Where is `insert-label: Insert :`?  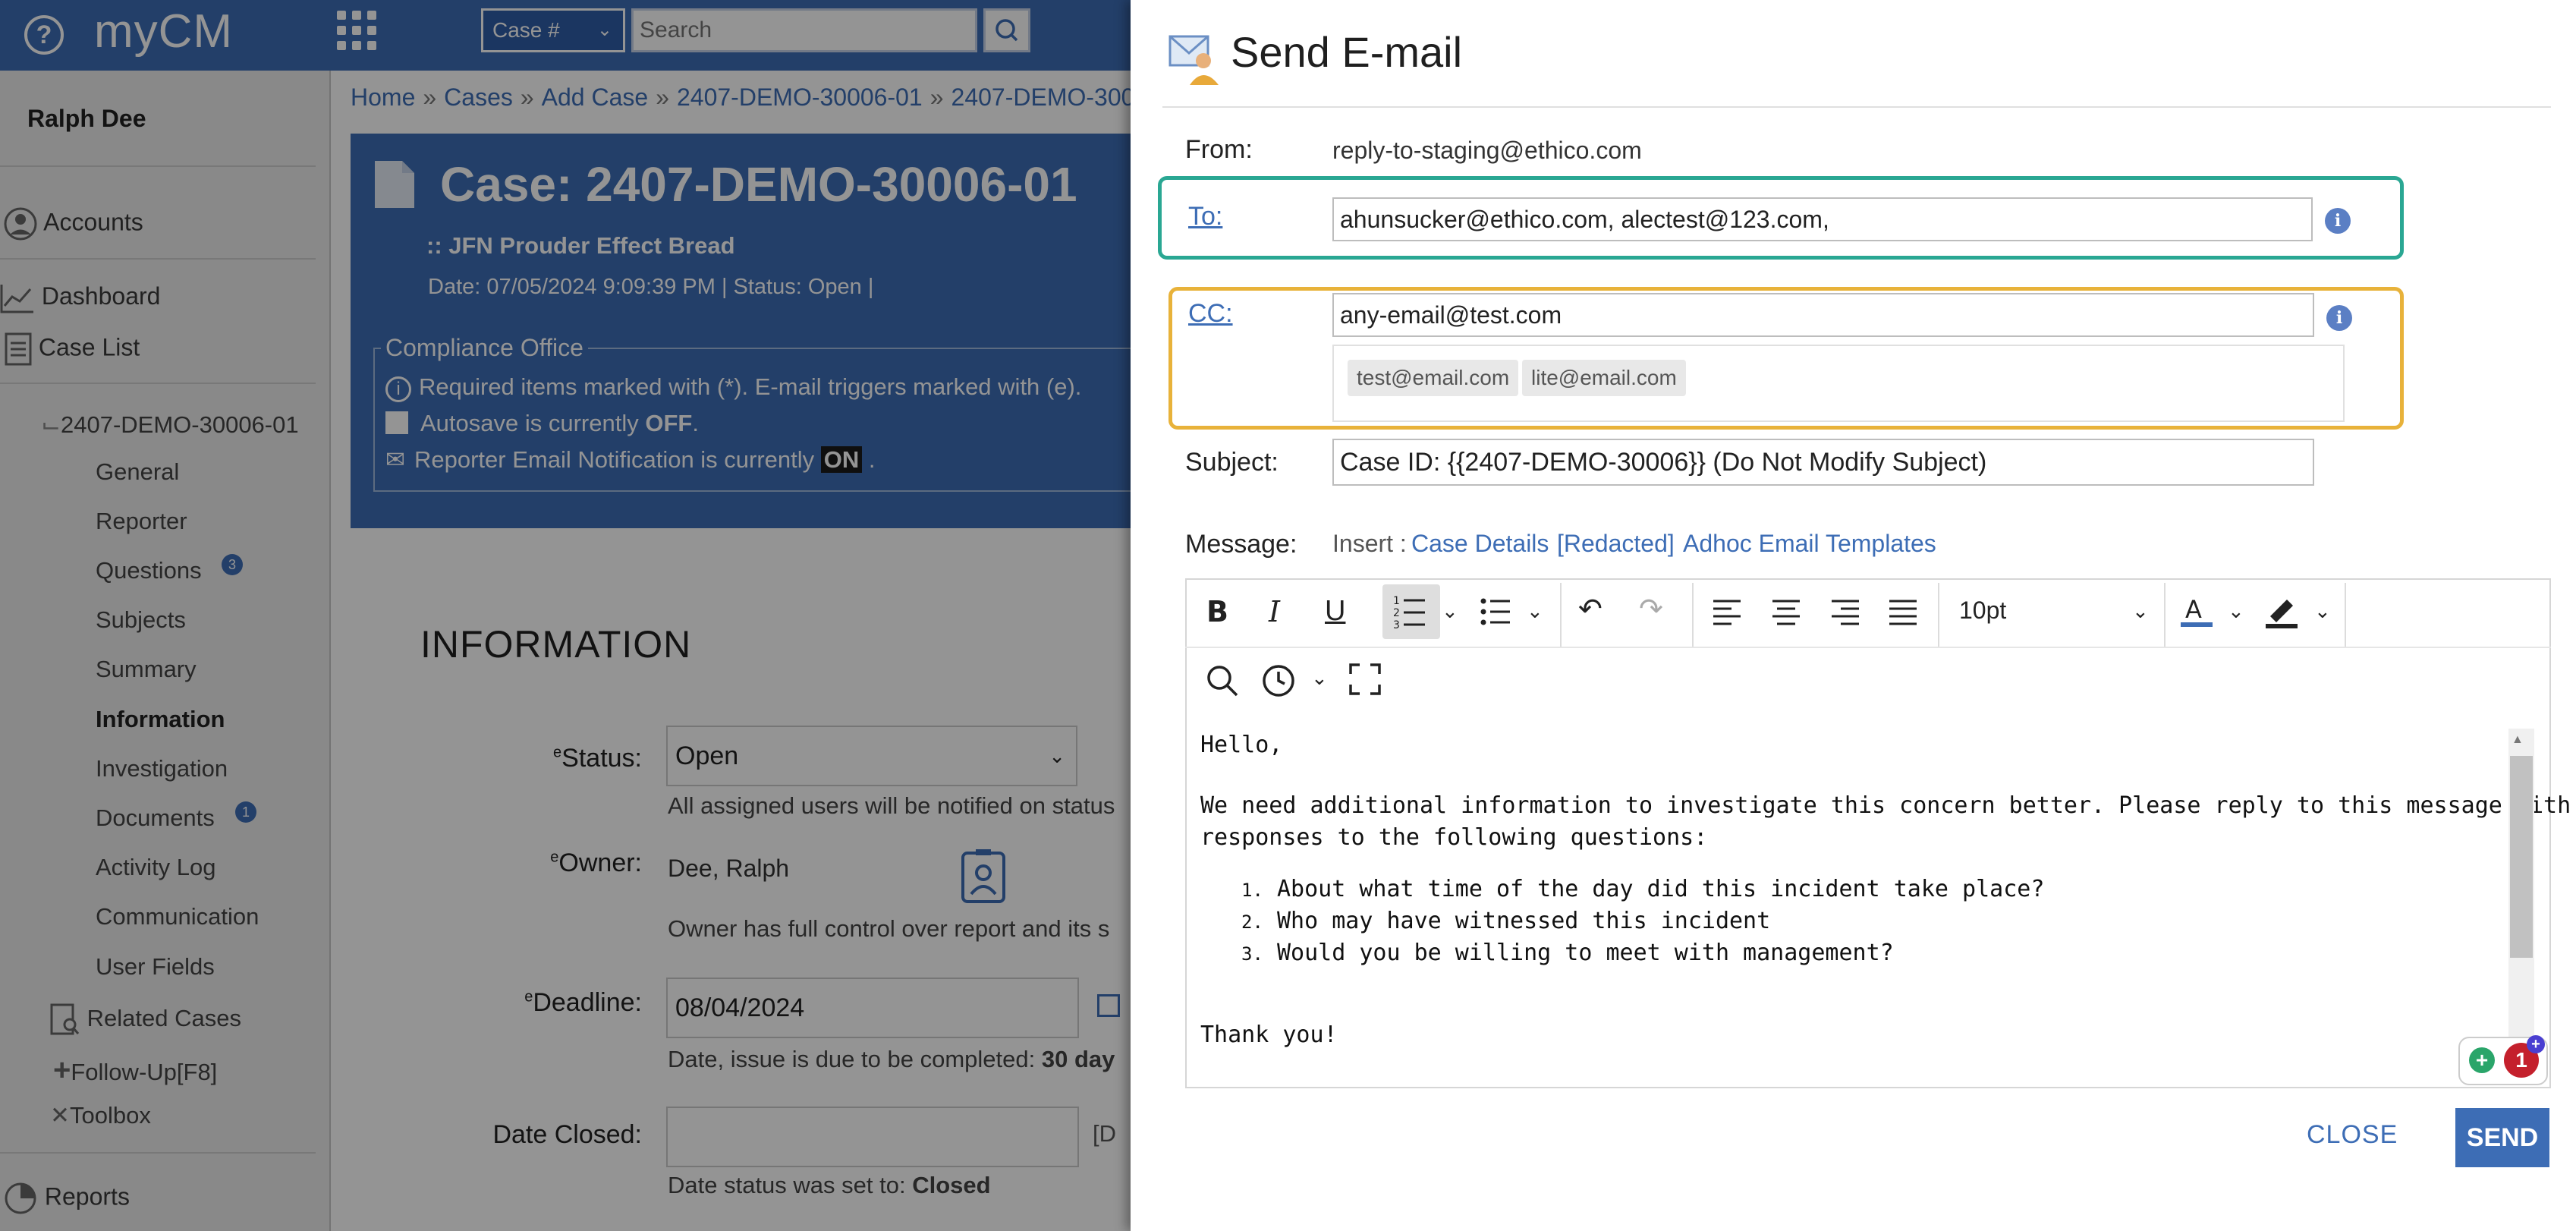 insert-label: Insert : is located at coordinates (1369, 543).